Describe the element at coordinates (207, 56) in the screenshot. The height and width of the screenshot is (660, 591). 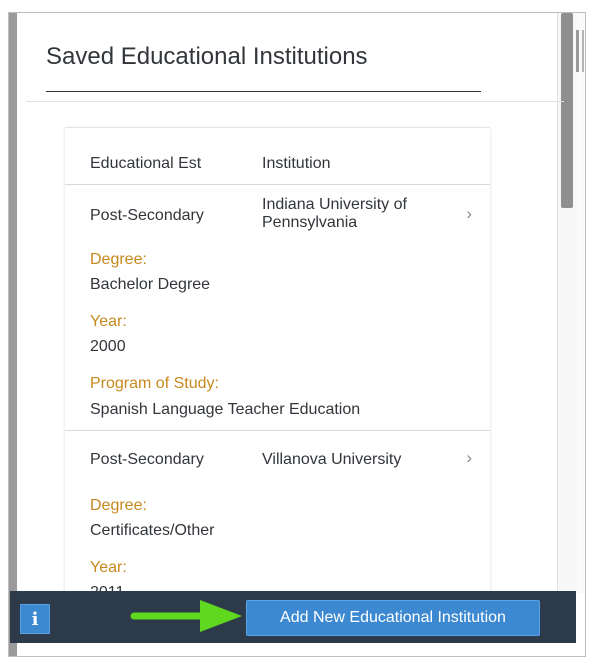
I see `panel-title: Saved Educational Institutions` at that location.